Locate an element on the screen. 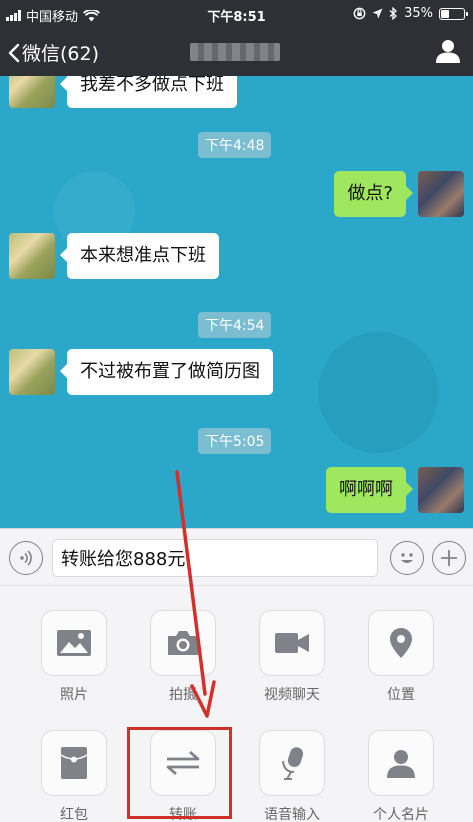 The image size is (473, 822). nav-bar: 微信(62) is located at coordinates (236, 52).